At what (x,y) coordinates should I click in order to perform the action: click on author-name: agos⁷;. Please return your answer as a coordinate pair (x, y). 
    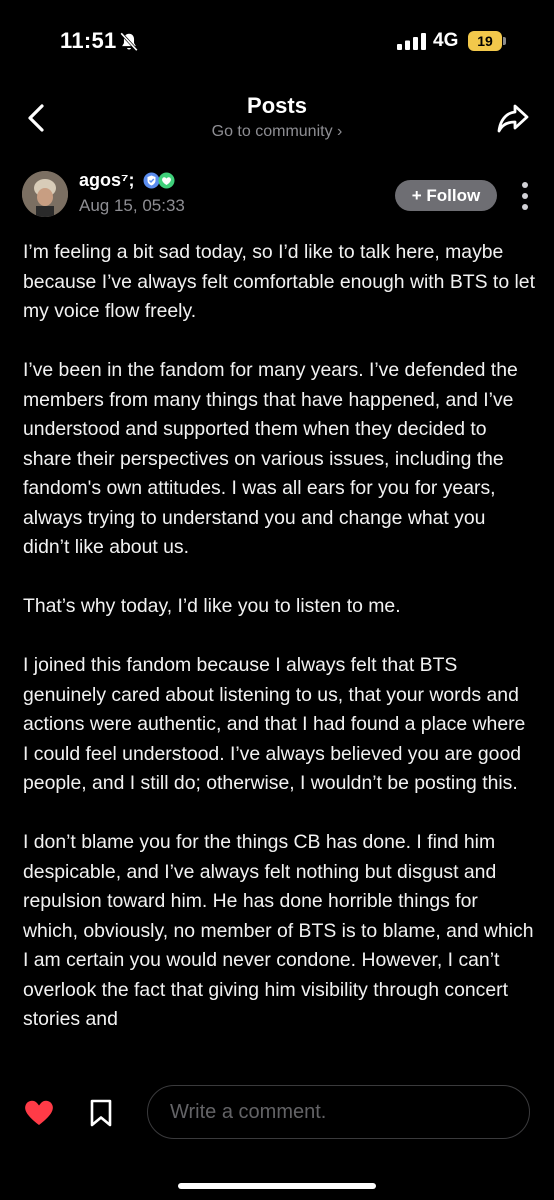
    Looking at the image, I should click on (106, 180).